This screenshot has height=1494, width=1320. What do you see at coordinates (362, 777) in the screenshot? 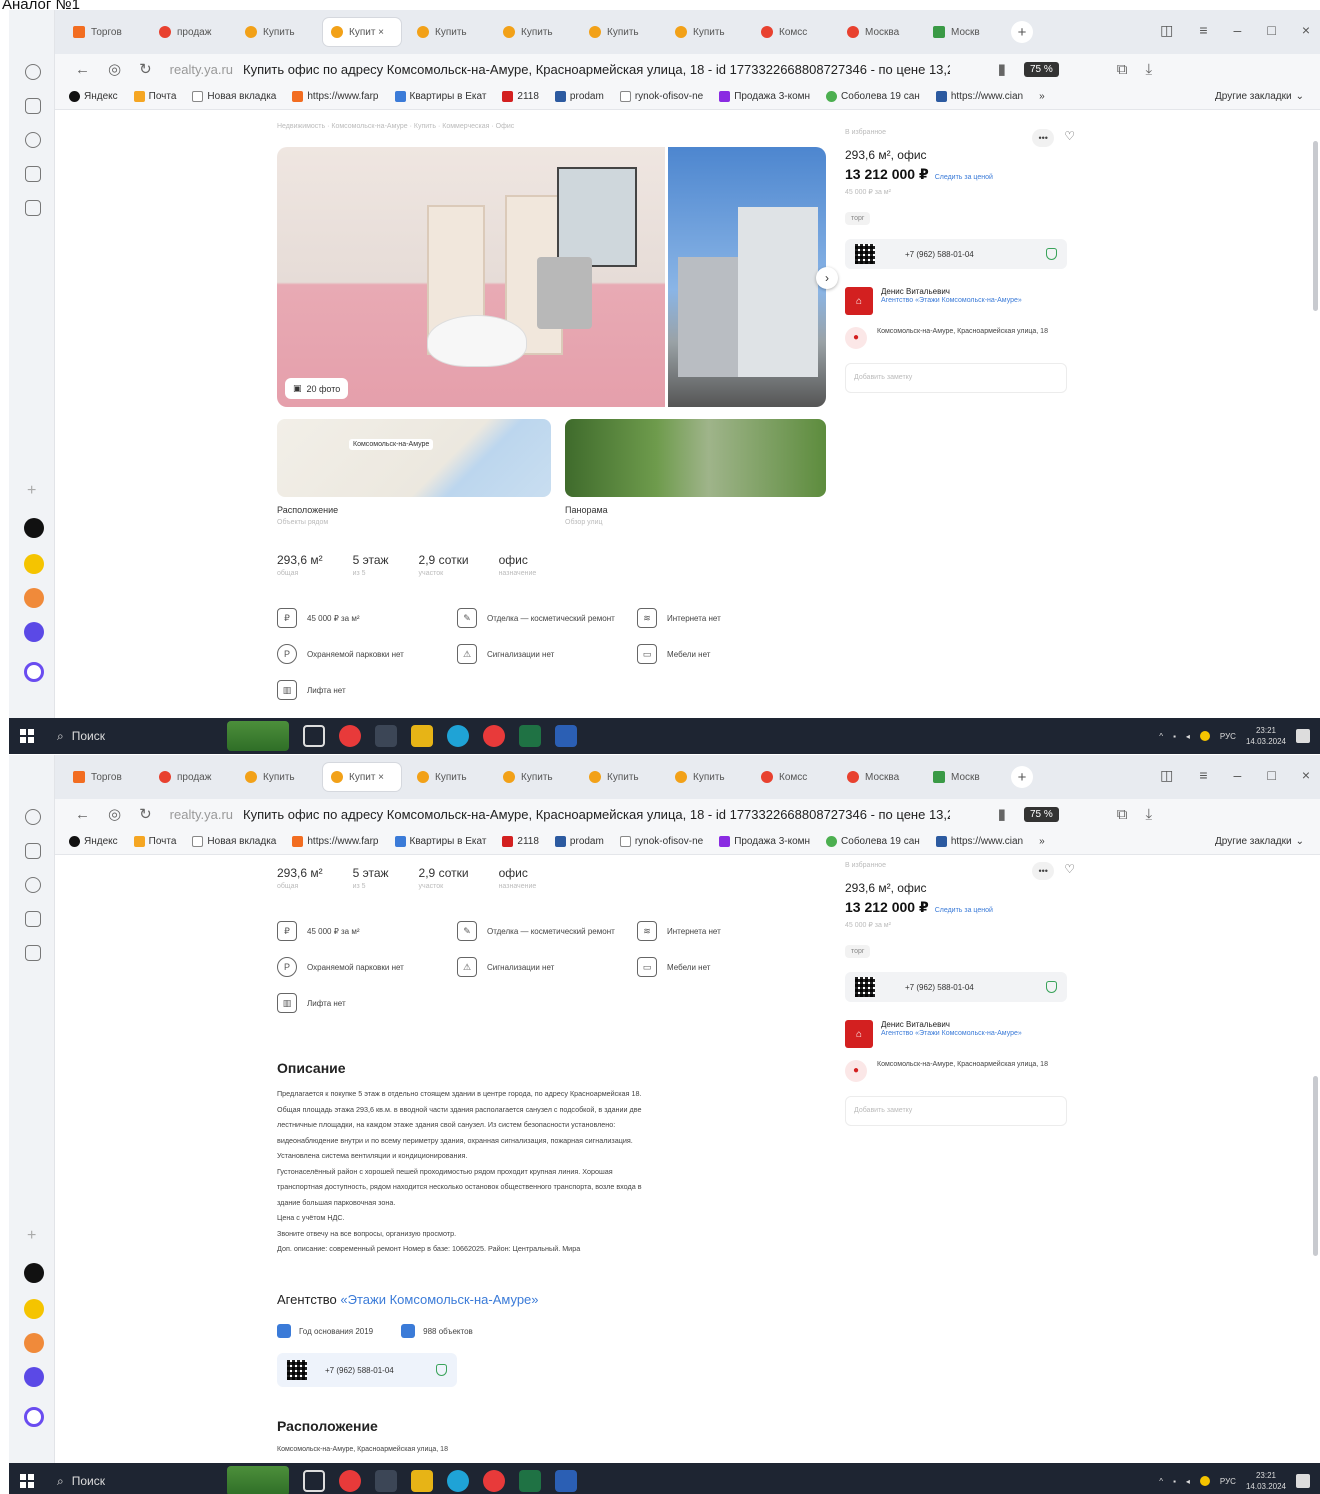
I see `tab-item-active: Купит ×` at bounding box center [362, 777].